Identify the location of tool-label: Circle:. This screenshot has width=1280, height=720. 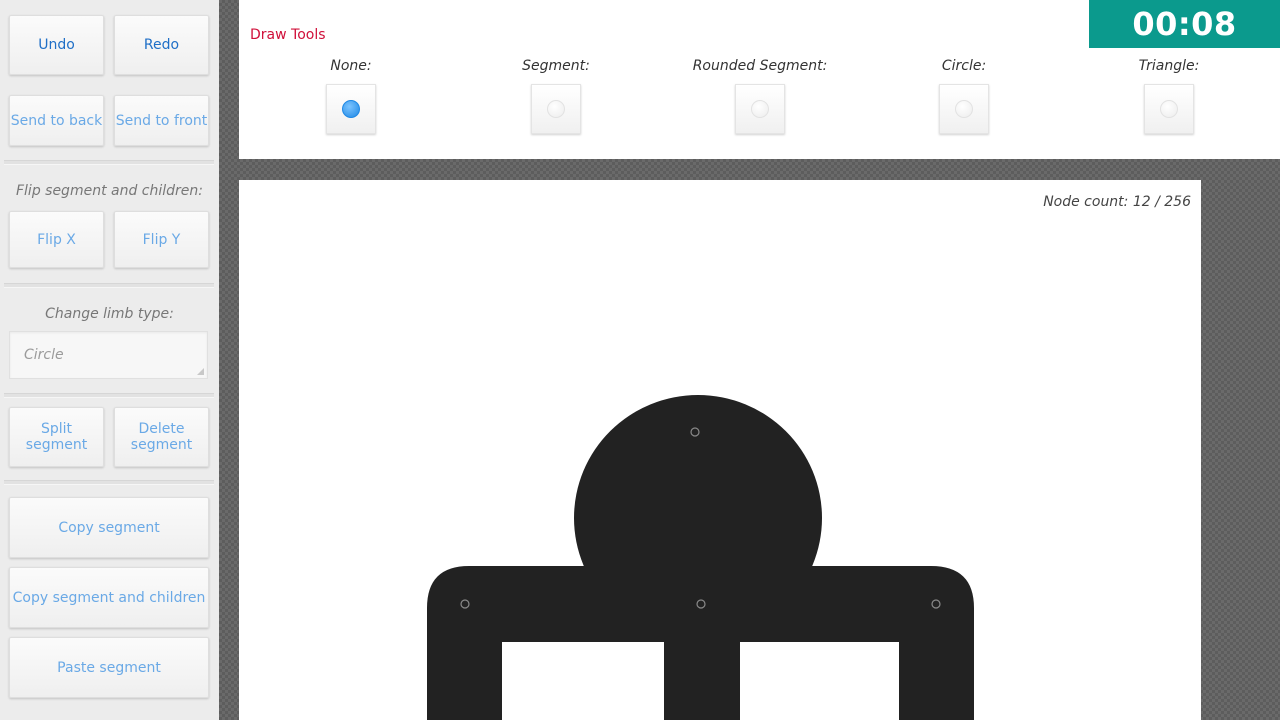
(964, 66).